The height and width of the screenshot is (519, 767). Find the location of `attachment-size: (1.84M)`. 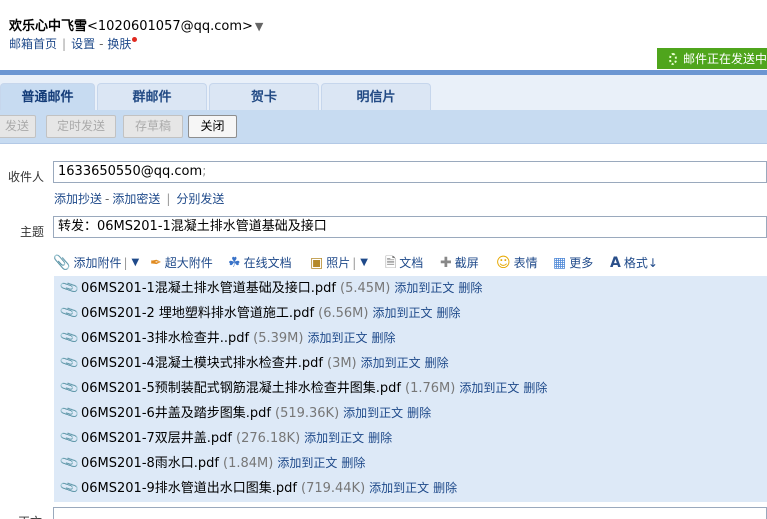

attachment-size: (1.84M) is located at coordinates (248, 463).